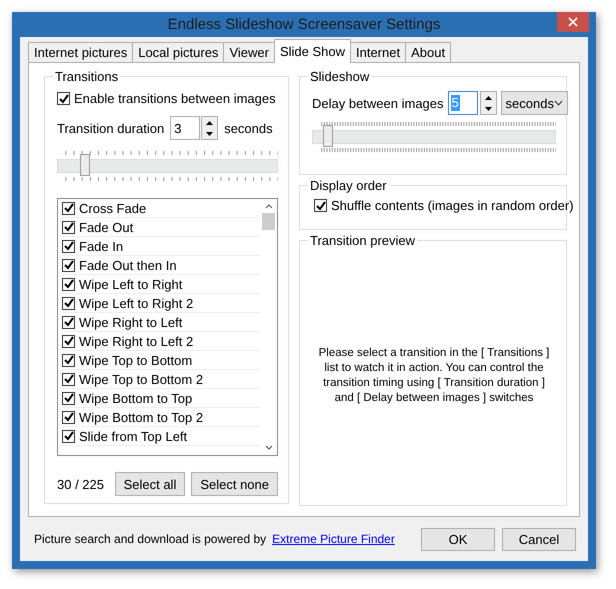 This screenshot has height=589, width=616. What do you see at coordinates (110, 128) in the screenshot?
I see `field-label: Transition duration` at bounding box center [110, 128].